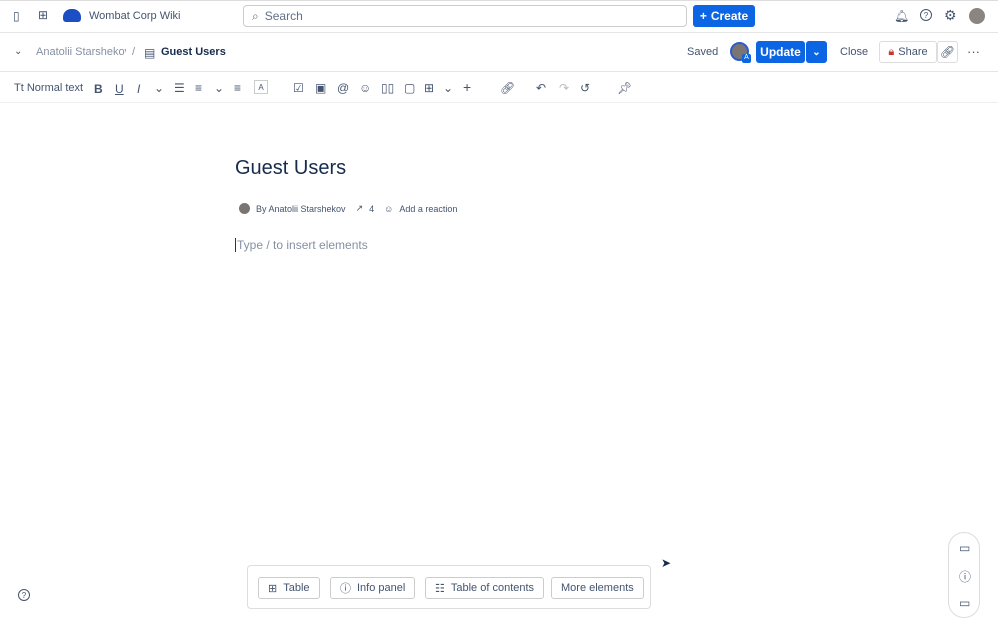 This screenshot has width=998, height=624. I want to click on text-style-dropdown: Tt Normal text, so click(48, 88).